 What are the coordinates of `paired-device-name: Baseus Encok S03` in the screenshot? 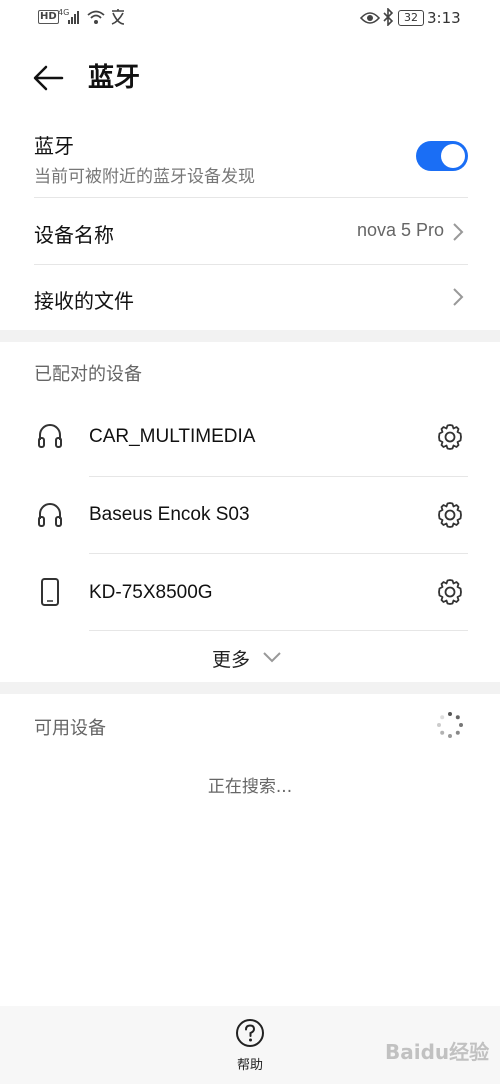 It's located at (169, 514).